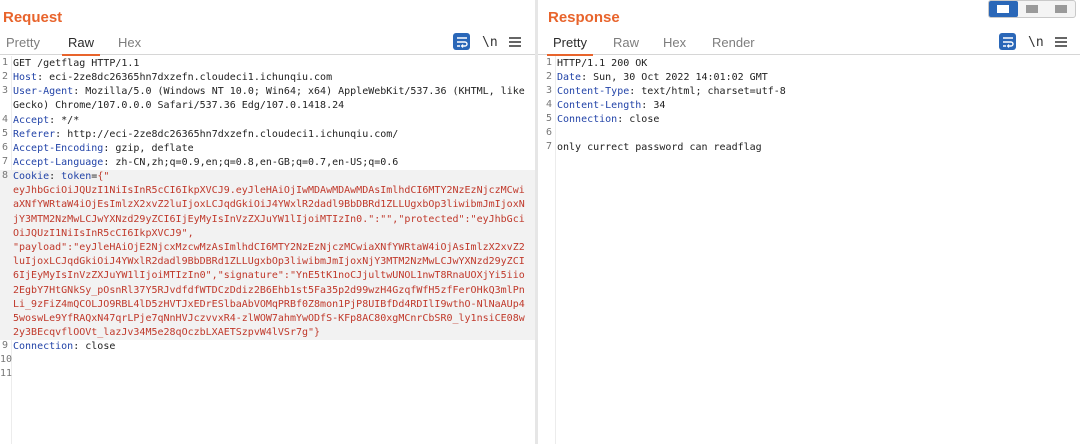  Describe the element at coordinates (813, 64) in the screenshot. I see `response-line-text: HTTP/1.1 200 OK` at that location.